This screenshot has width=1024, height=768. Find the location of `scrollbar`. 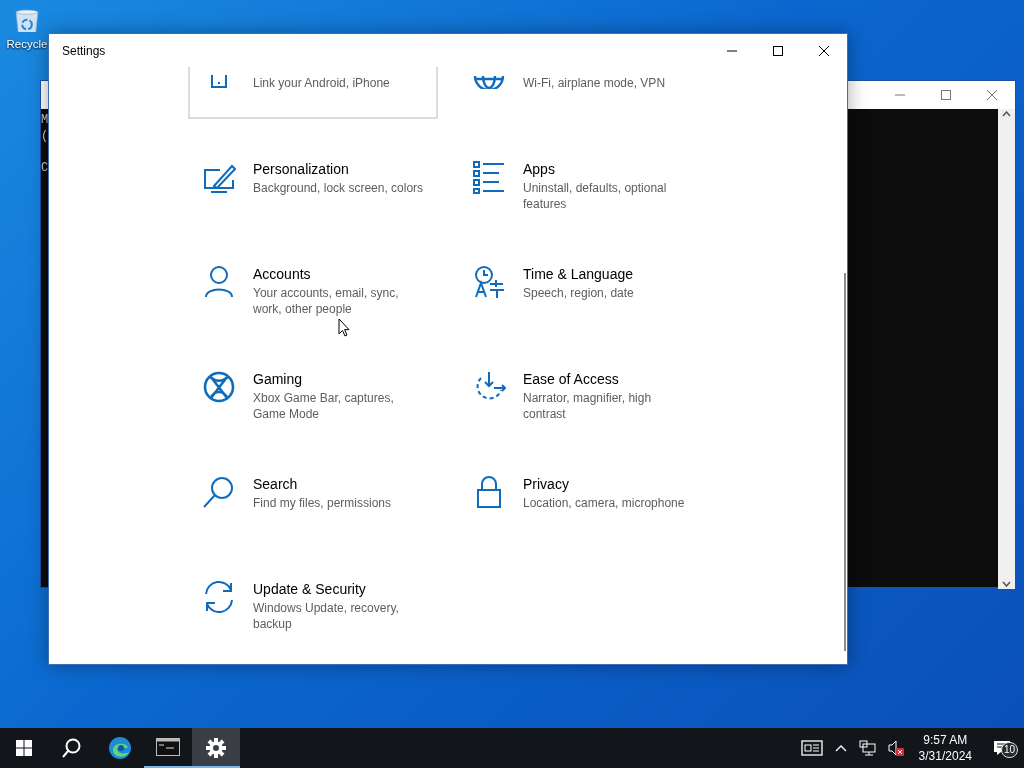

scrollbar is located at coordinates (1006, 349).